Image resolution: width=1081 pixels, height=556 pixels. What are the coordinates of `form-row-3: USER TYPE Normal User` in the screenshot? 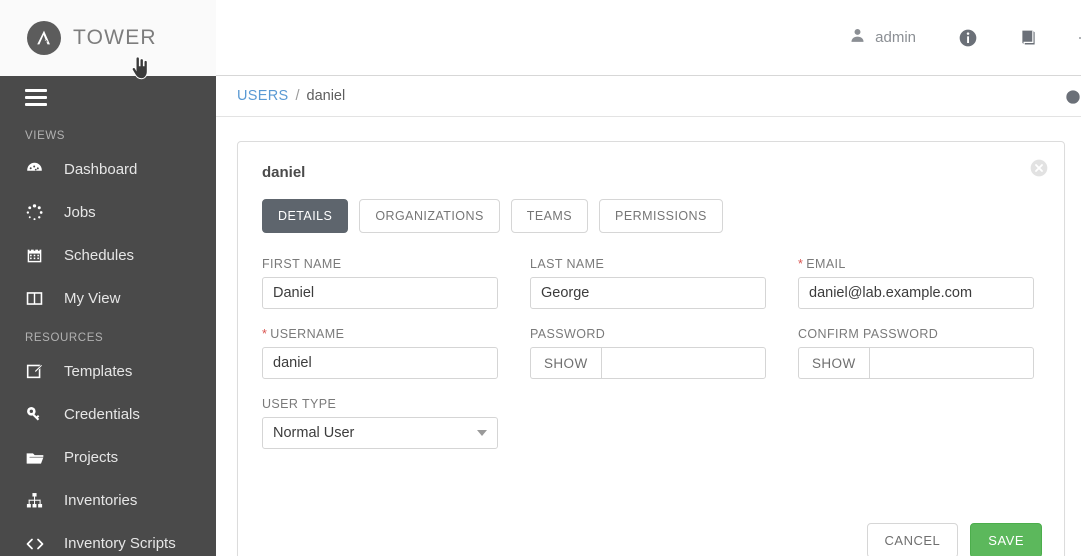 It's located at (651, 423).